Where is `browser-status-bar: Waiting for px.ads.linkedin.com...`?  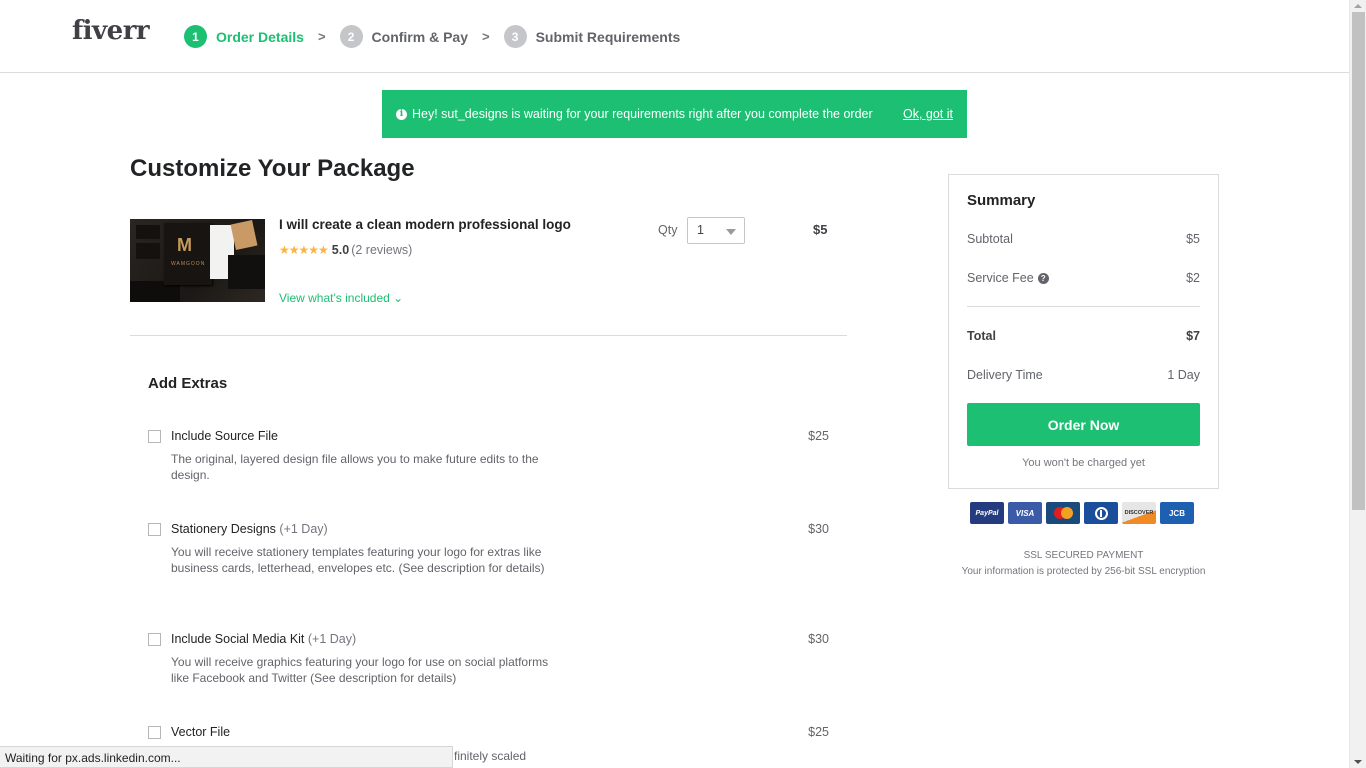 browser-status-bar: Waiting for px.ads.linkedin.com... is located at coordinates (226, 757).